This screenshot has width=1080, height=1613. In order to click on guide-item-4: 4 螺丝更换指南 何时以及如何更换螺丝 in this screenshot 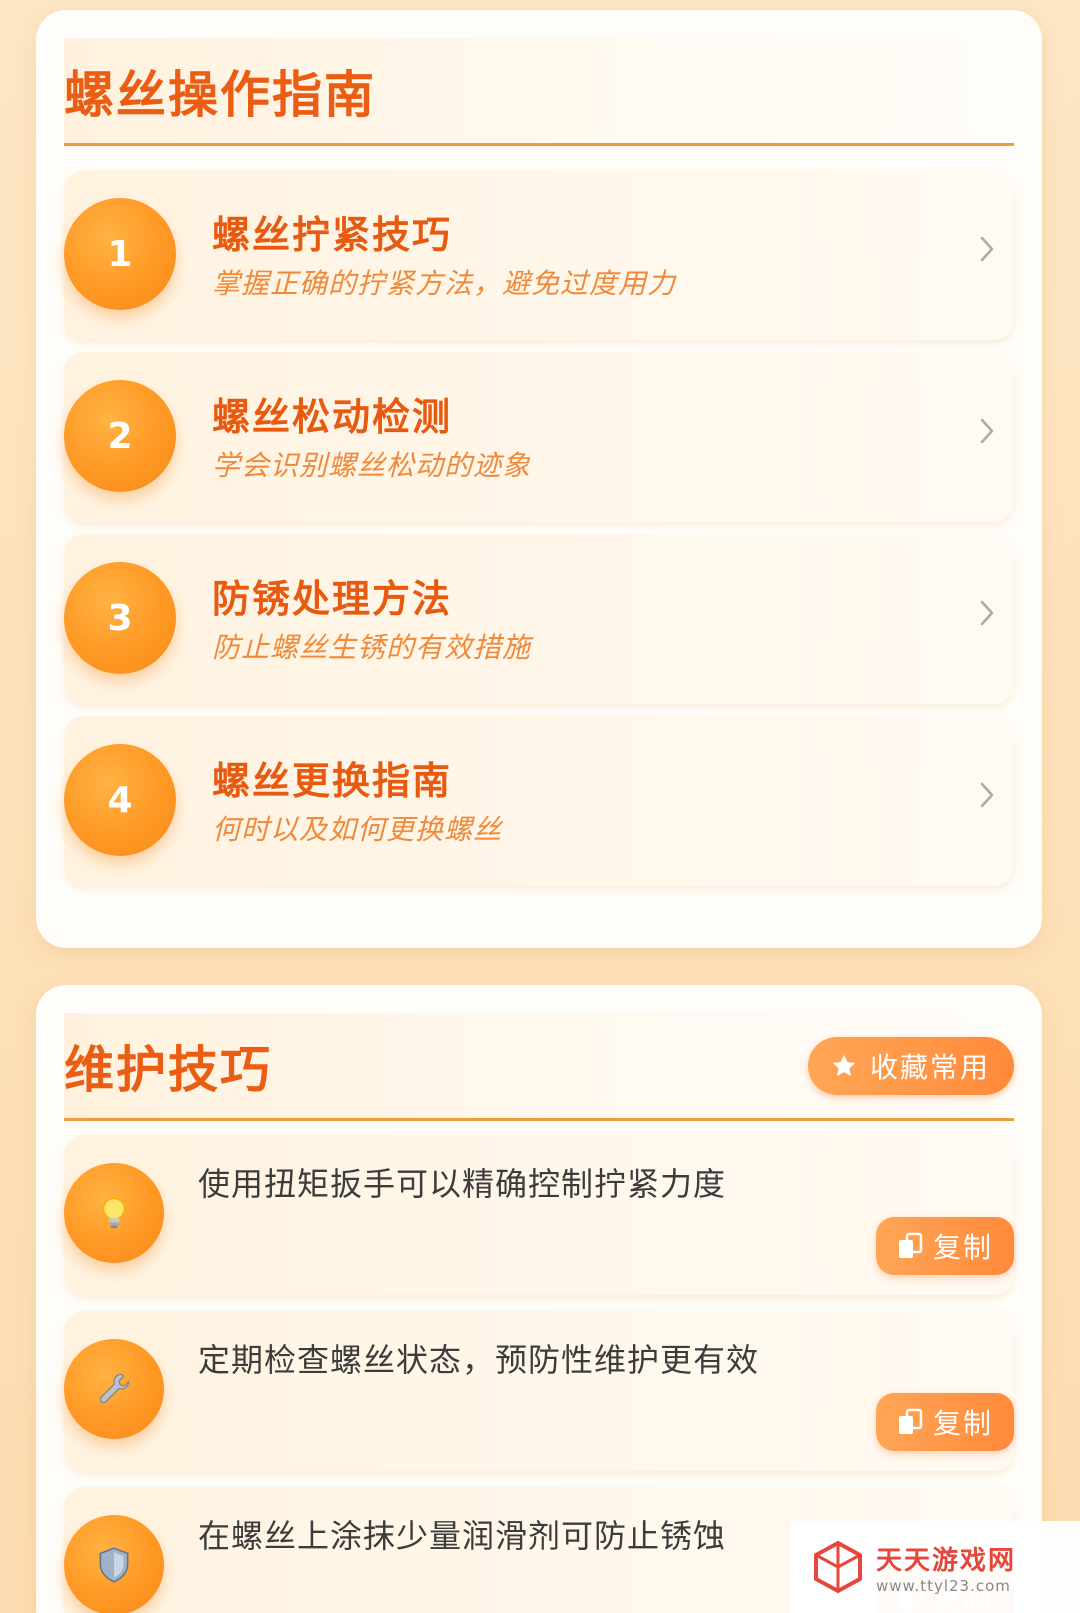, I will do `click(539, 801)`.